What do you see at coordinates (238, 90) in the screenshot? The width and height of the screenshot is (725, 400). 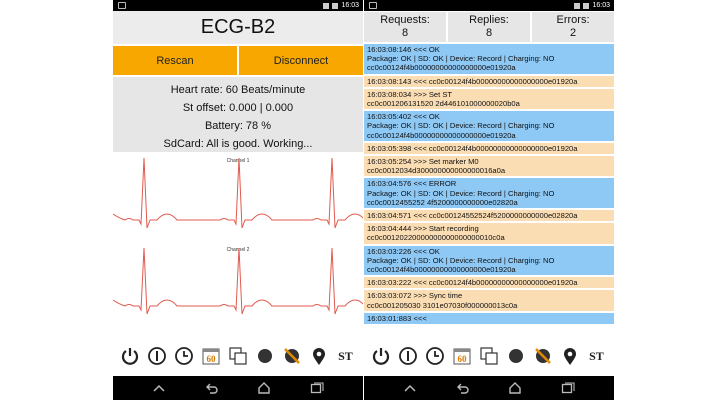 I see `heart-rate-text: Heart rate: 60 Beats/minute` at bounding box center [238, 90].